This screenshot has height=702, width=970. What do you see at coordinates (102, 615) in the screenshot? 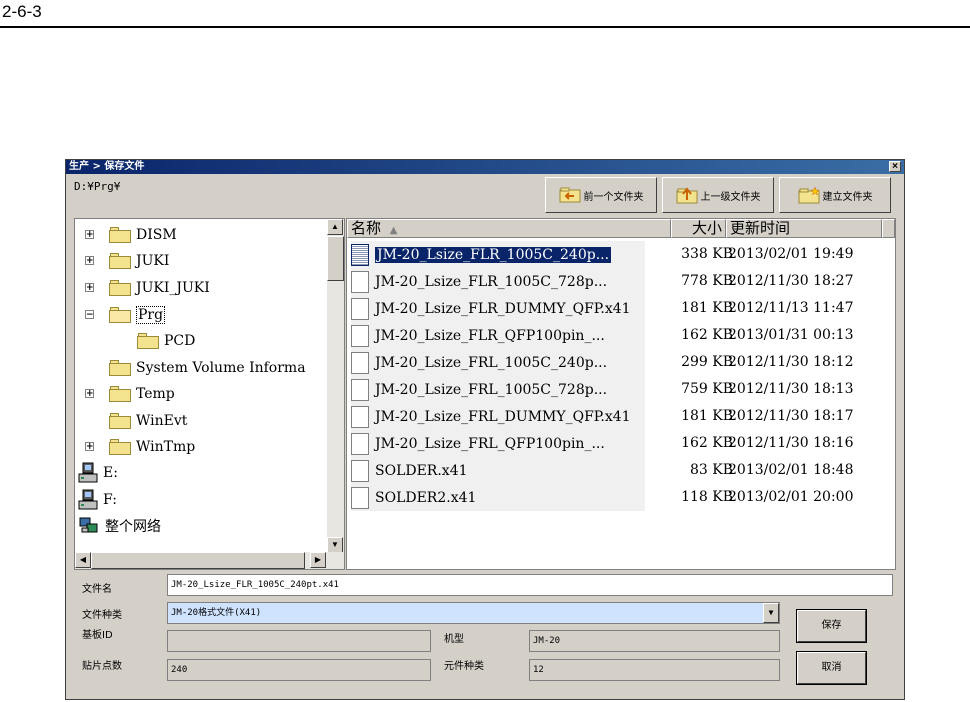
I see `filetype-label: 文件种类` at bounding box center [102, 615].